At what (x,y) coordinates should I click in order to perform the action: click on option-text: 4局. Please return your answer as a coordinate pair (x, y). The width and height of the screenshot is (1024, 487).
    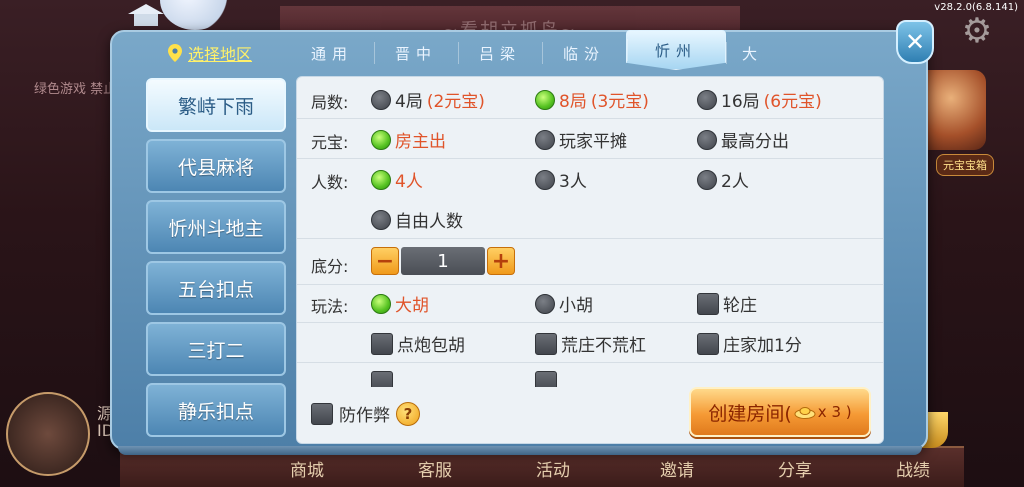
    Looking at the image, I should click on (409, 102).